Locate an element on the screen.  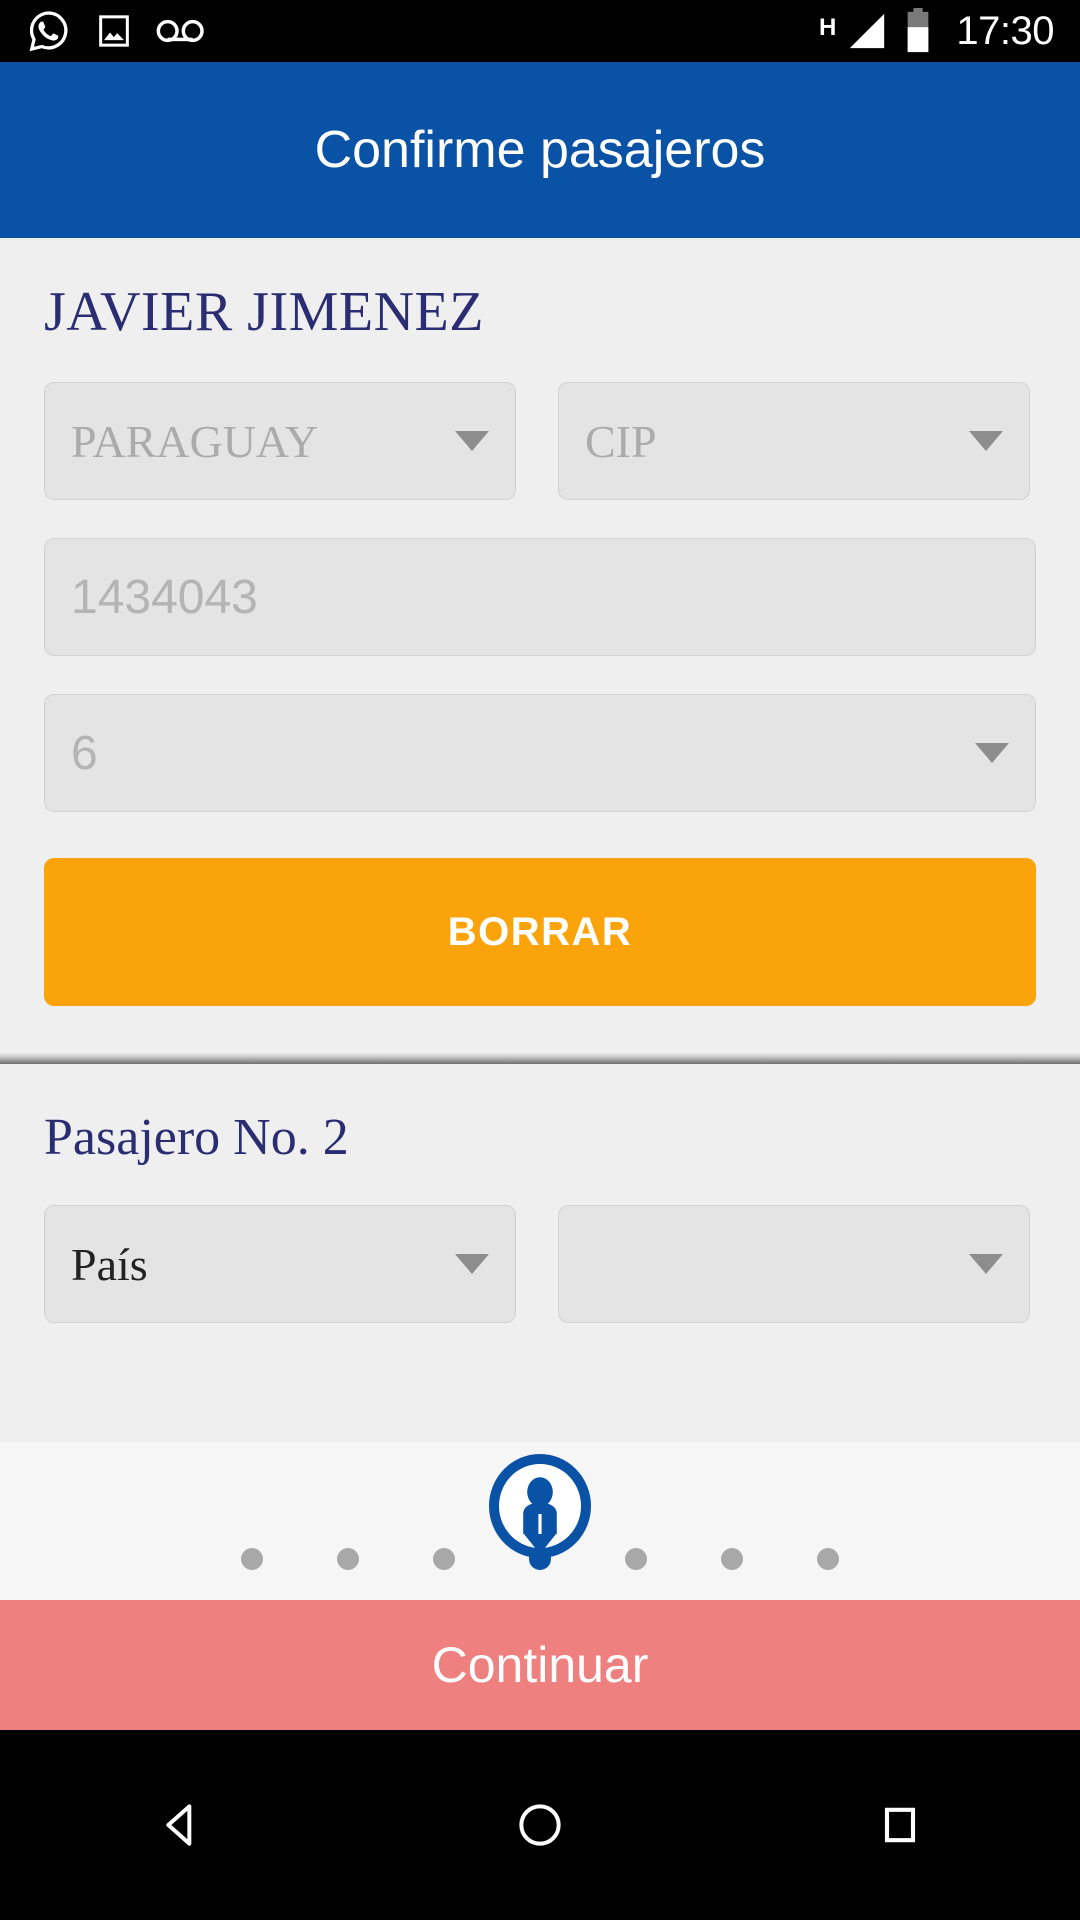
section-divider is located at coordinates (540, 1058).